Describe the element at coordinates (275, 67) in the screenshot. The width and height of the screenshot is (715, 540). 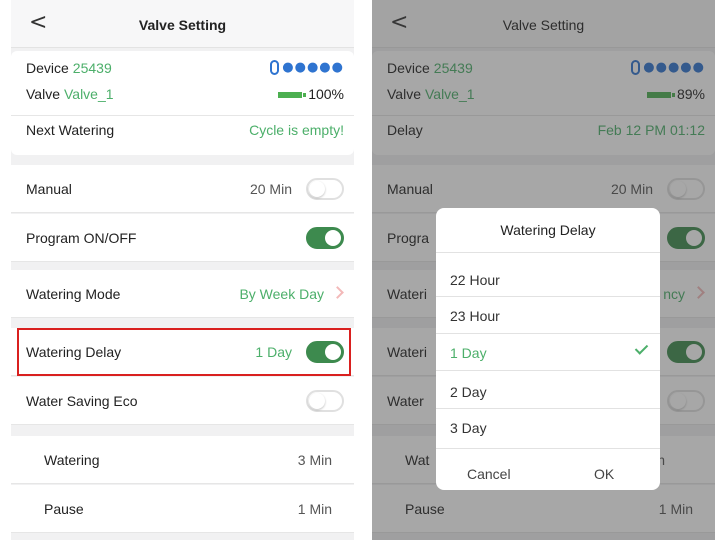
I see `bluetooth-icon` at that location.